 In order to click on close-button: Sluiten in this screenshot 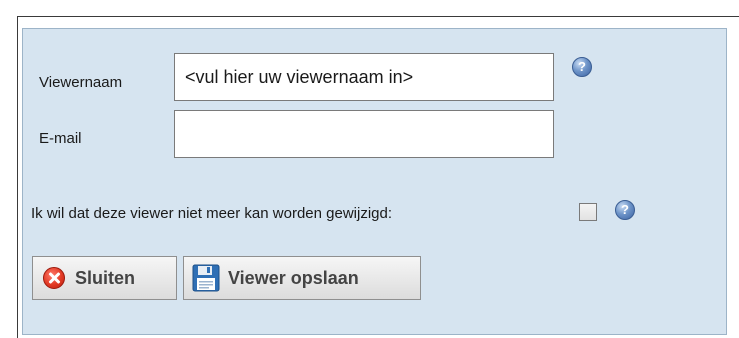, I will do `click(104, 278)`.